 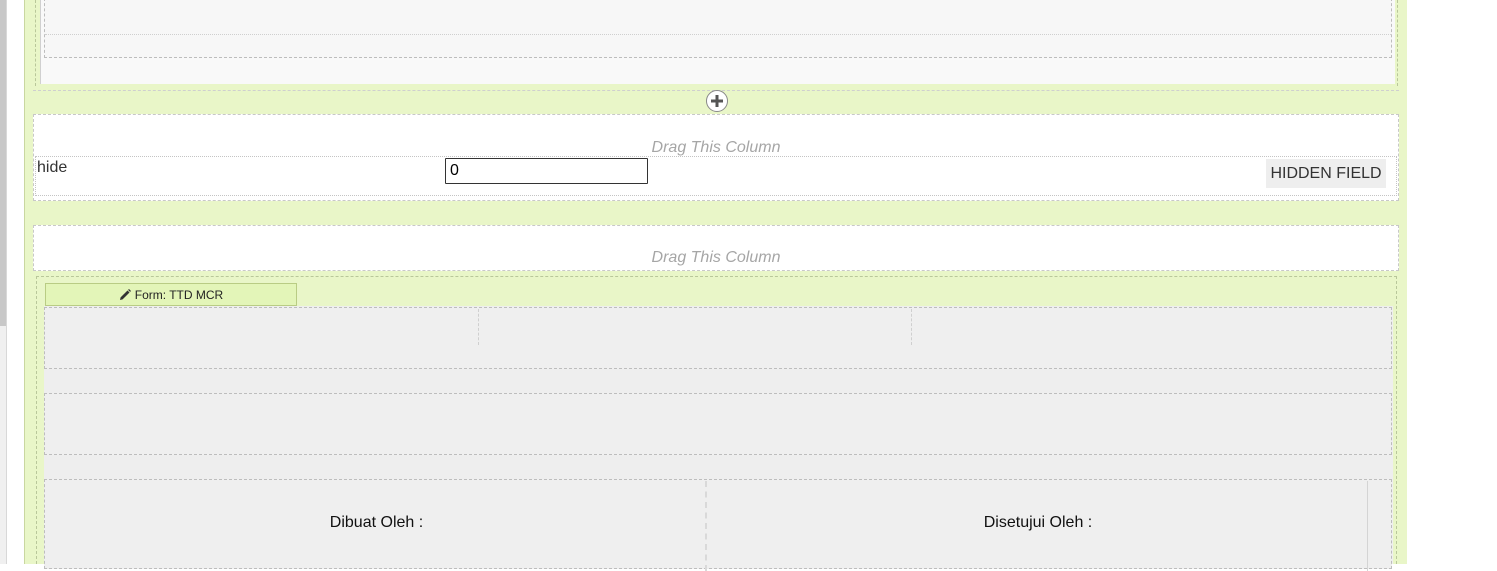 I want to click on approved-by-label: Disetujui Oleh :, so click(x=1038, y=522).